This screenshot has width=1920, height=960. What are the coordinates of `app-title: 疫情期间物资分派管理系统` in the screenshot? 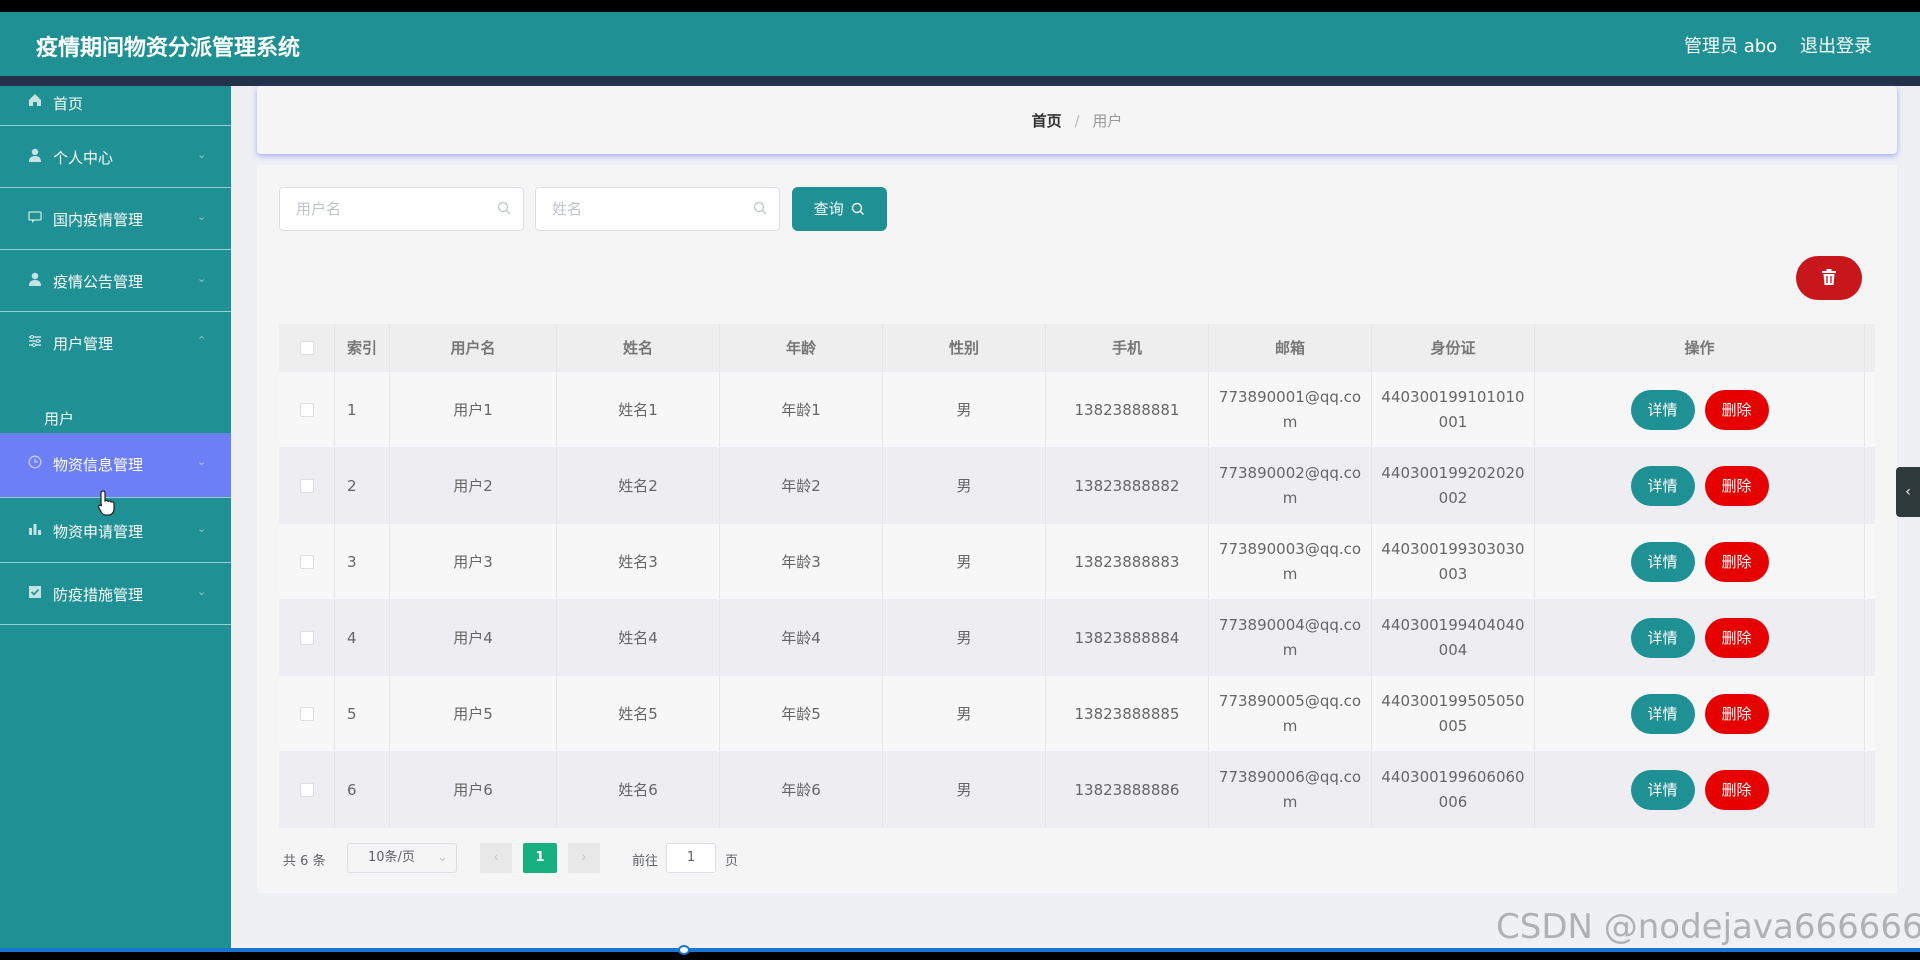 It's located at (168, 48).